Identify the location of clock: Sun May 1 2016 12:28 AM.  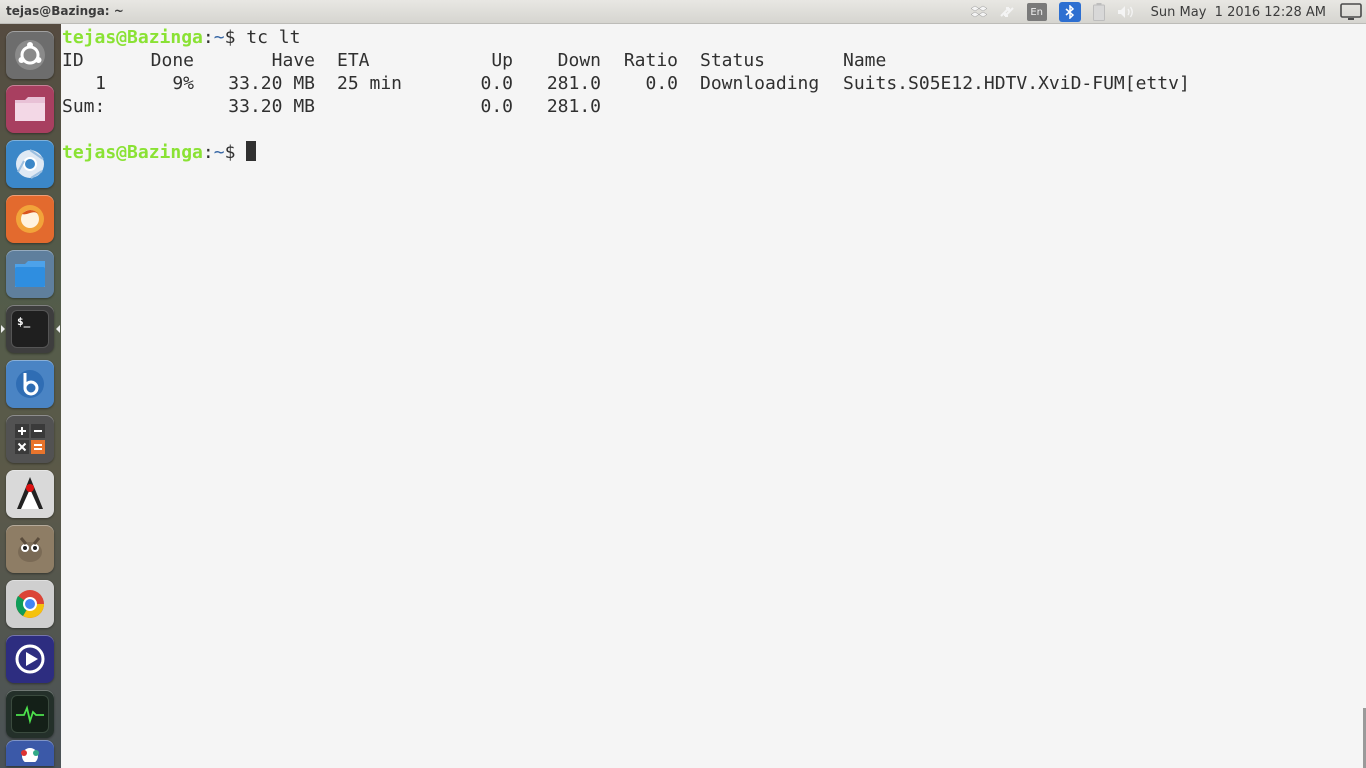
(1238, 12).